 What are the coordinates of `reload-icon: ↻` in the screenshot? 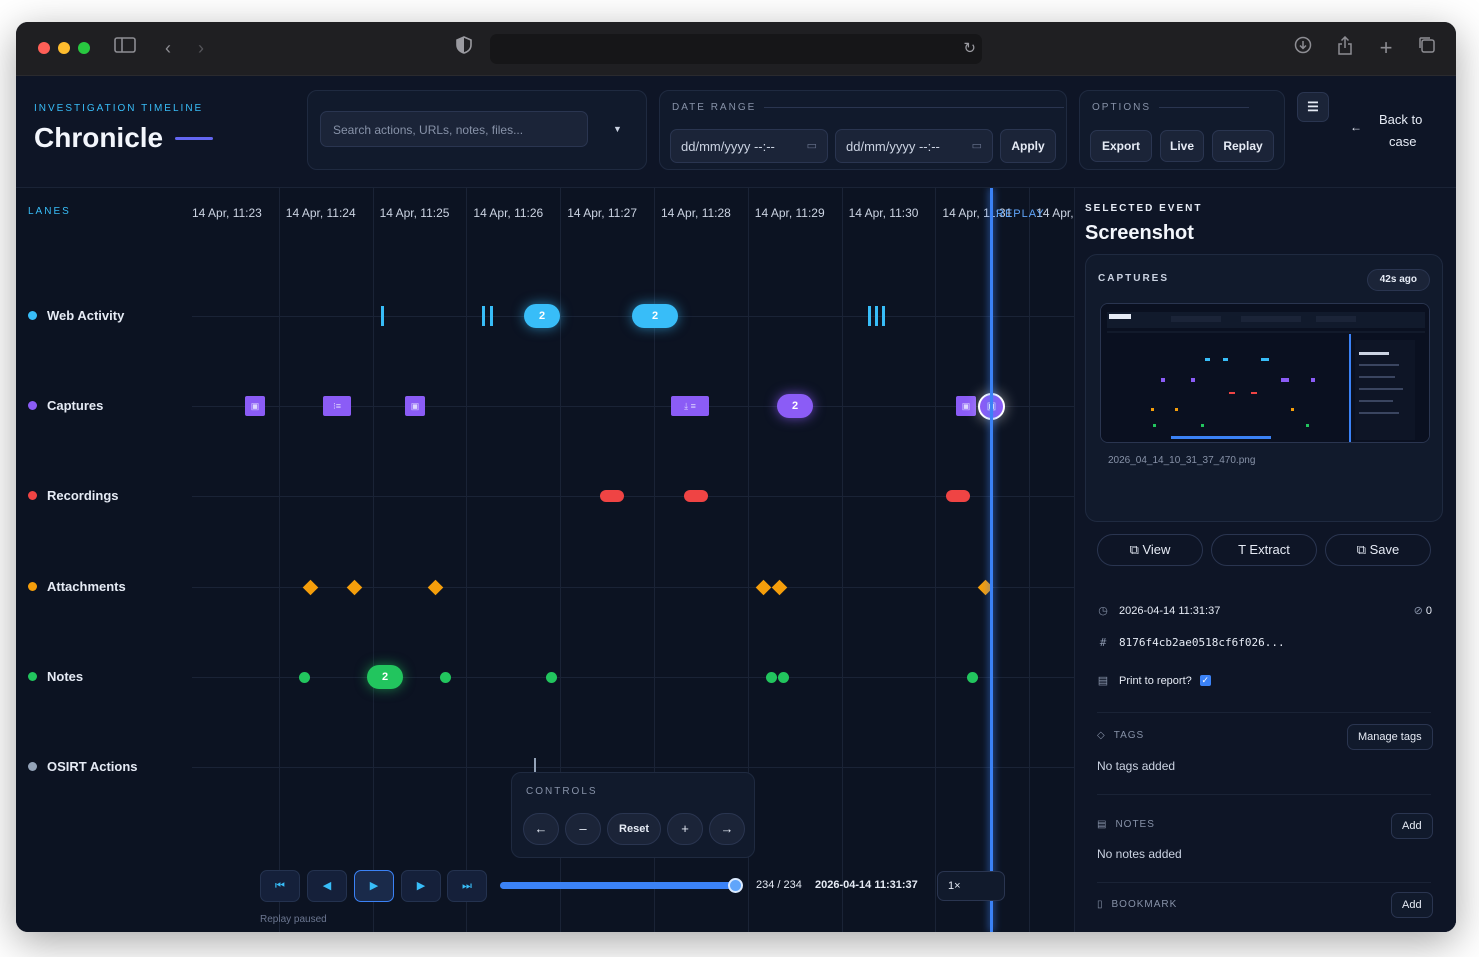 It's located at (969, 48).